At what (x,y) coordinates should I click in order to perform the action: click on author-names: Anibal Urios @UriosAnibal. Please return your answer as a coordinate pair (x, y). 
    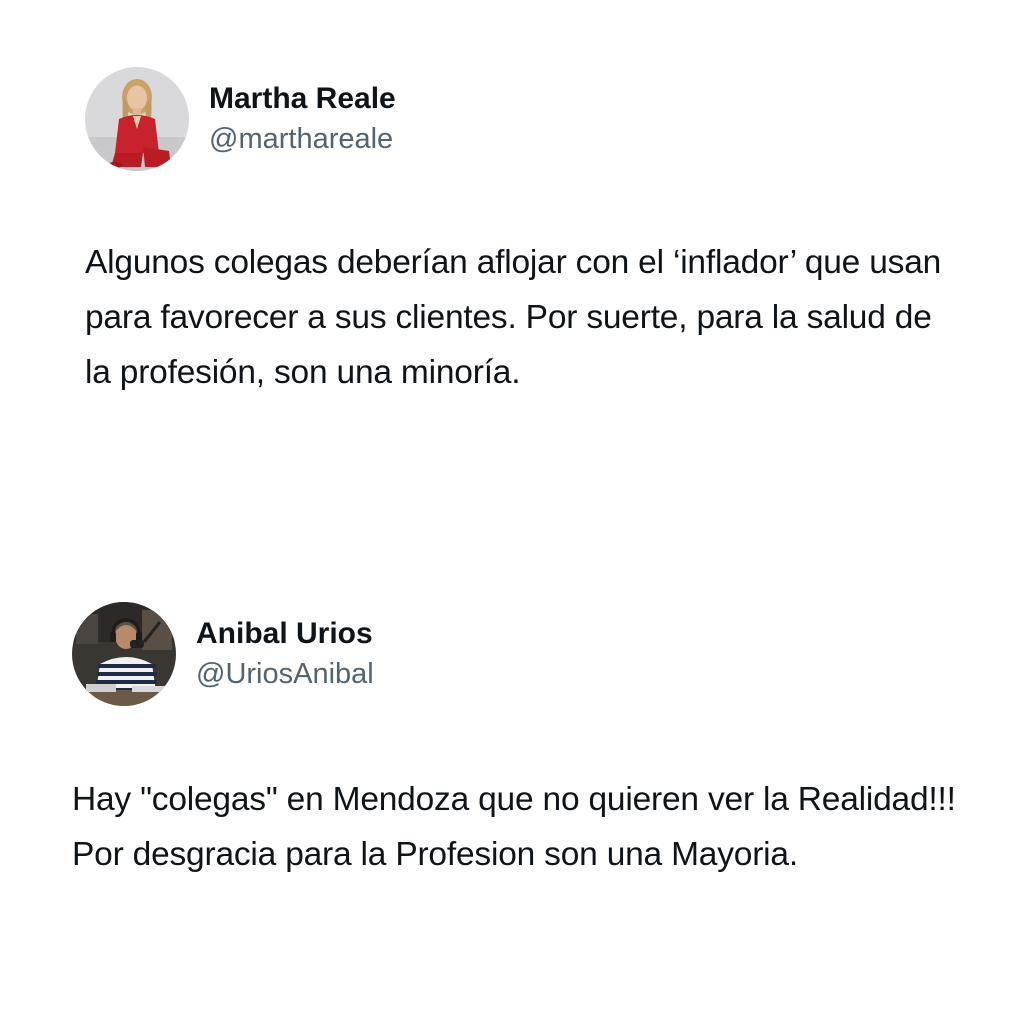
    Looking at the image, I should click on (285, 654).